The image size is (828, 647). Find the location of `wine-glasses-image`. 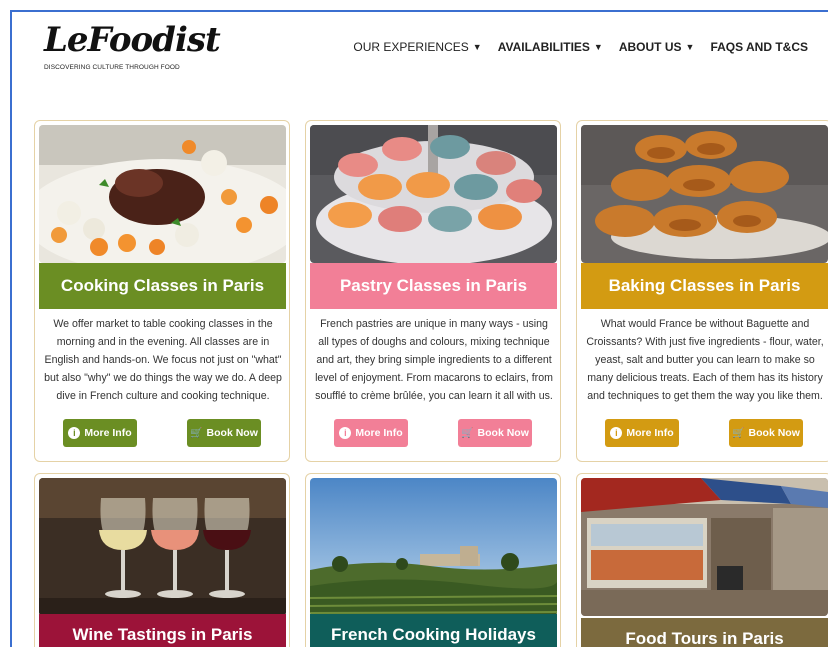

wine-glasses-image is located at coordinates (162, 547).